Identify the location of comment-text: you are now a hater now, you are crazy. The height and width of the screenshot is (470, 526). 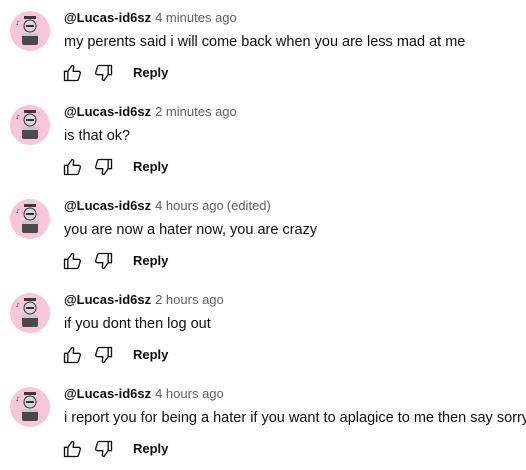
(191, 230).